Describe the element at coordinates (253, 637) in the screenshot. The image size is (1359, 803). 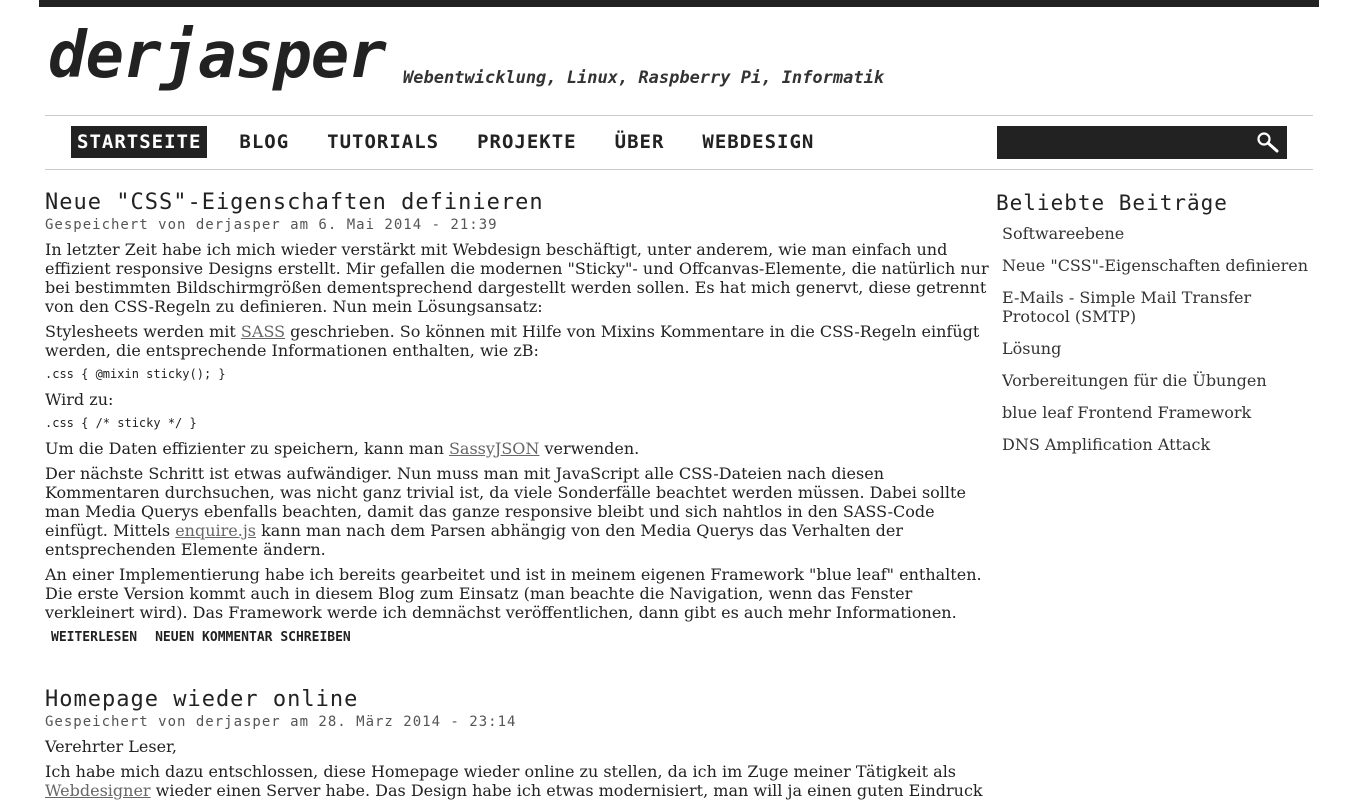
I see `add-comment-link: Neuen Kommentar schreiben` at that location.